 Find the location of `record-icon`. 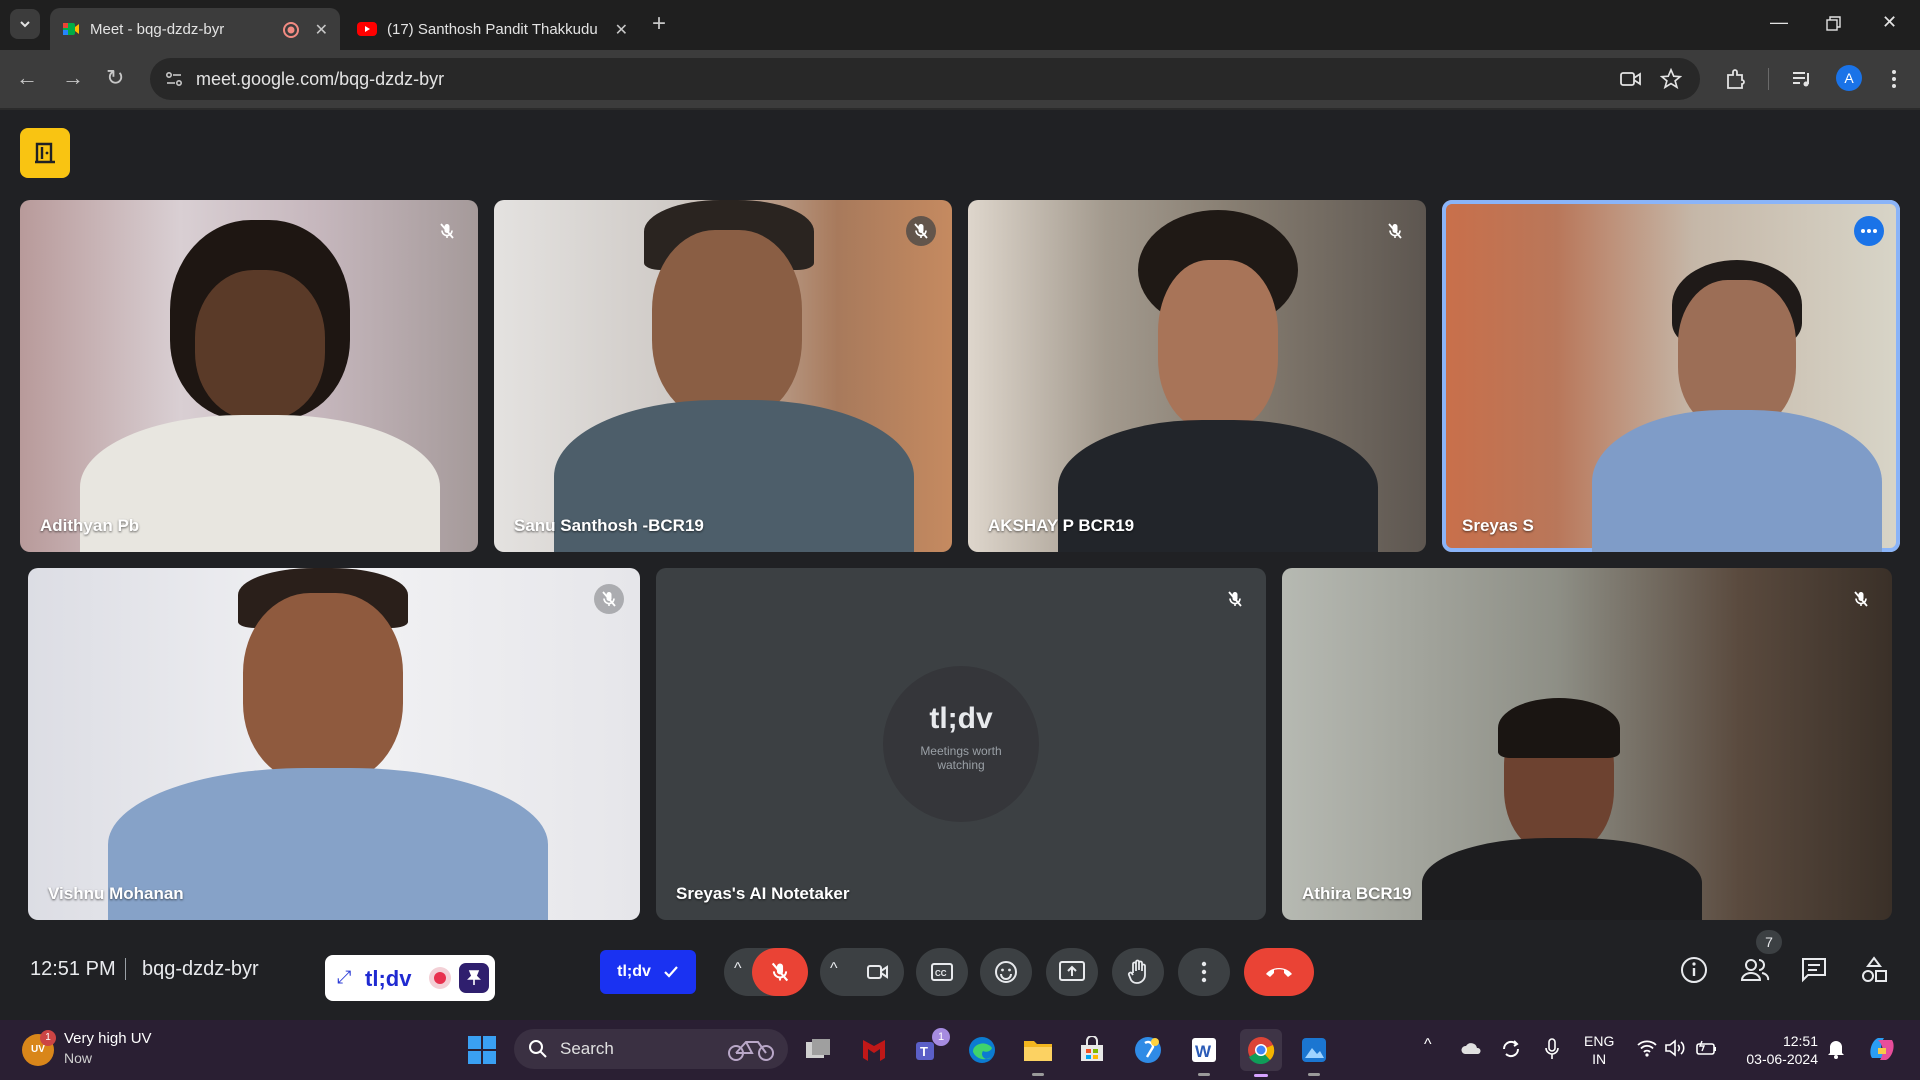

record-icon is located at coordinates (440, 978).